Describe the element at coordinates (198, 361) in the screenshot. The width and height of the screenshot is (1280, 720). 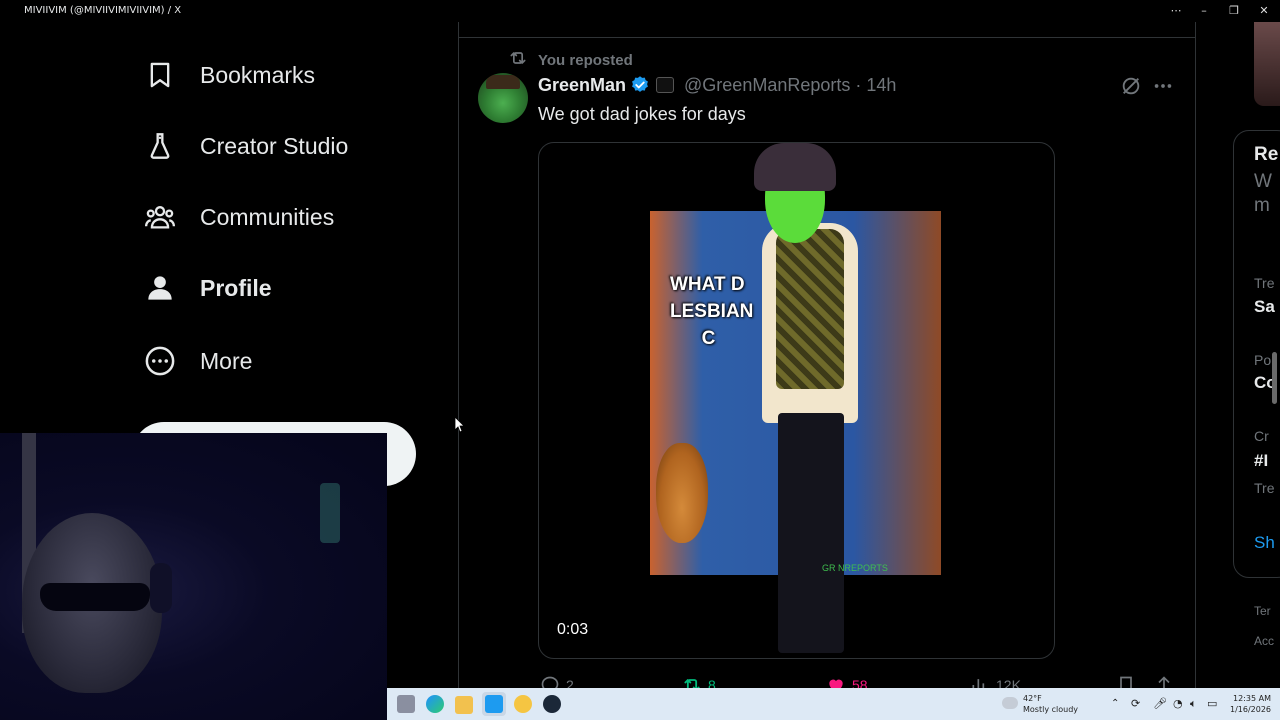
I see `sidebar-item-more: More` at that location.